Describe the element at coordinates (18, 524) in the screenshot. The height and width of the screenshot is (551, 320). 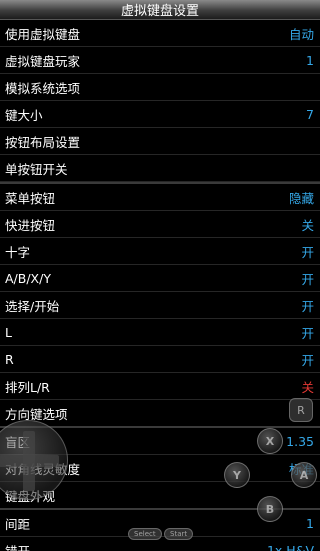
I see `setting-label: 间距` at that location.